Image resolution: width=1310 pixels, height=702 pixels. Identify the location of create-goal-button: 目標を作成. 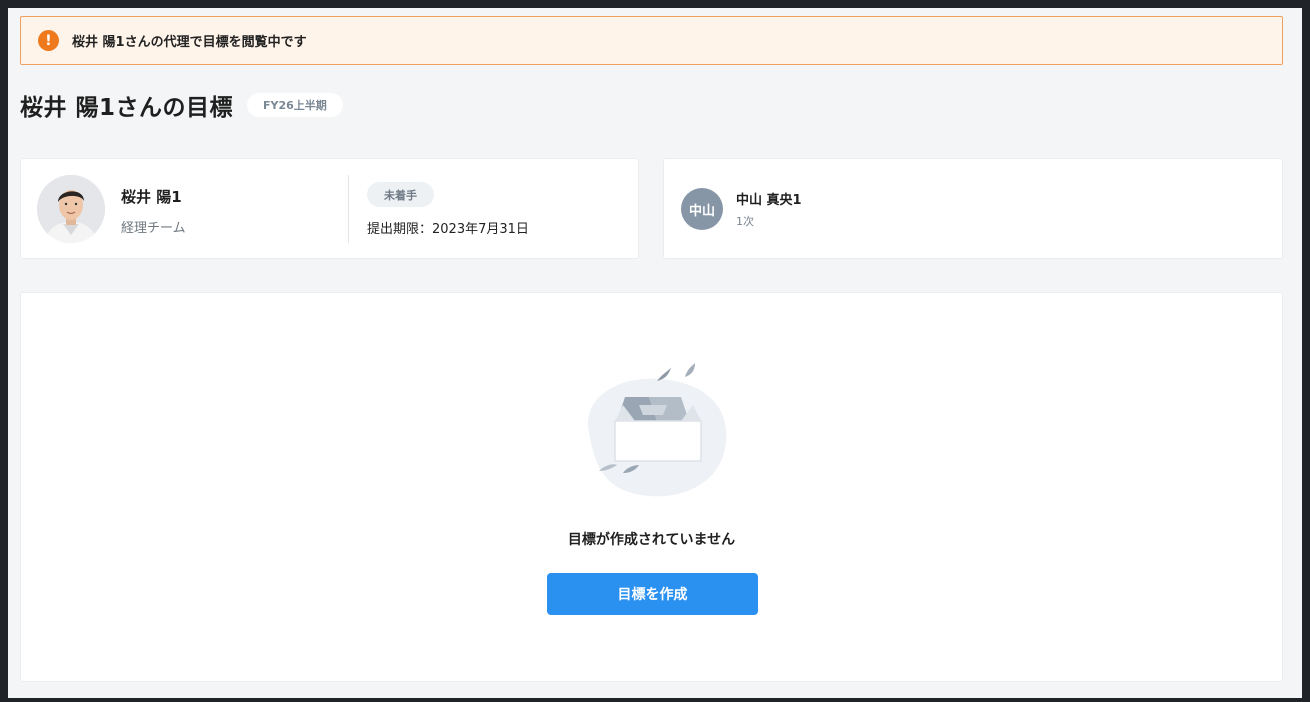
(652, 594).